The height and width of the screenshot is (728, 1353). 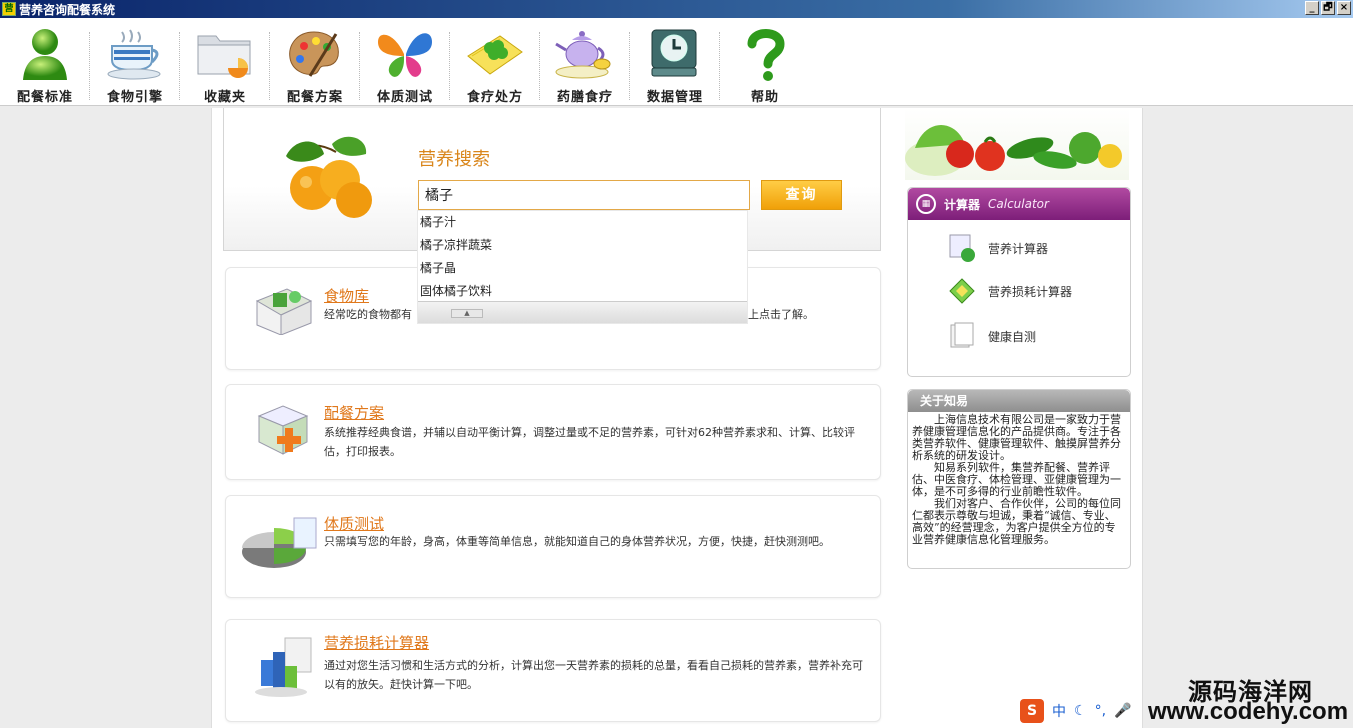 I want to click on ime-tray: S 中 ☾ °, 🎤, so click(x=1085, y=711).